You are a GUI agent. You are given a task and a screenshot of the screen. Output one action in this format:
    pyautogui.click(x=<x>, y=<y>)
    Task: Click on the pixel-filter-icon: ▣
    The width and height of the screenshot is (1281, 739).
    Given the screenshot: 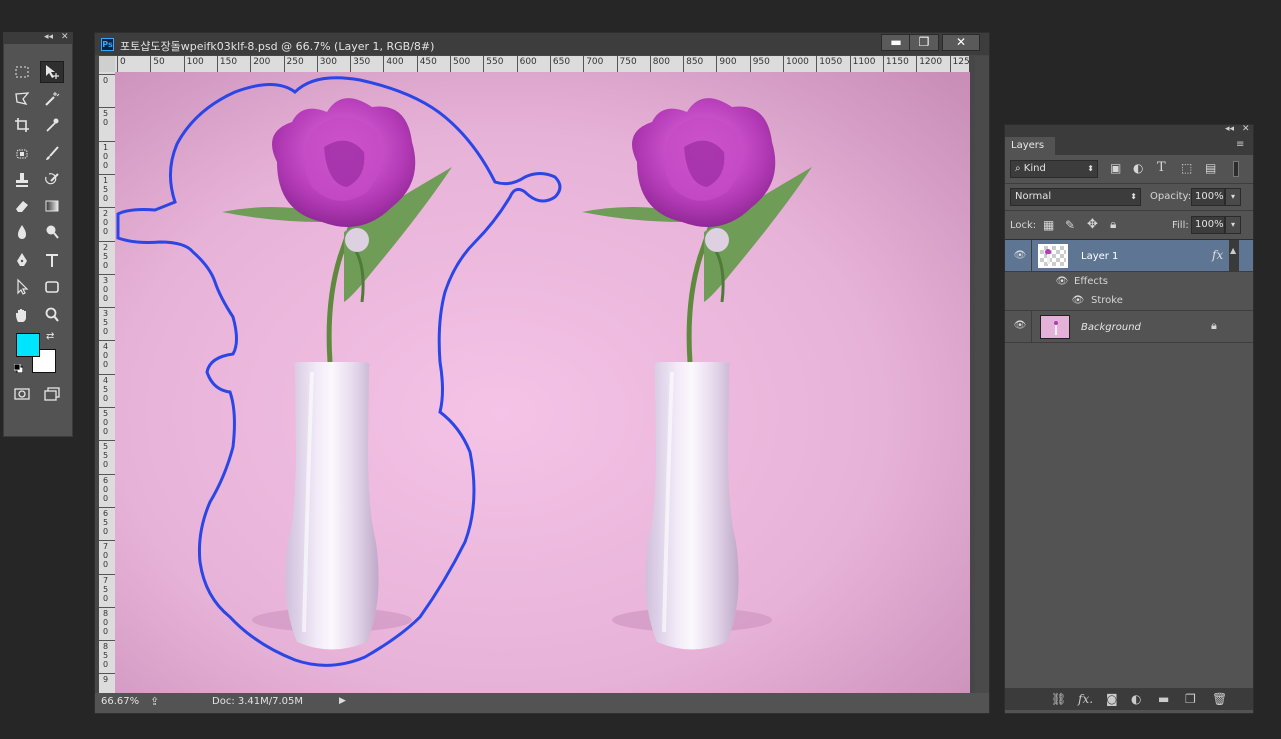 What is the action you would take?
    pyautogui.click(x=1115, y=168)
    